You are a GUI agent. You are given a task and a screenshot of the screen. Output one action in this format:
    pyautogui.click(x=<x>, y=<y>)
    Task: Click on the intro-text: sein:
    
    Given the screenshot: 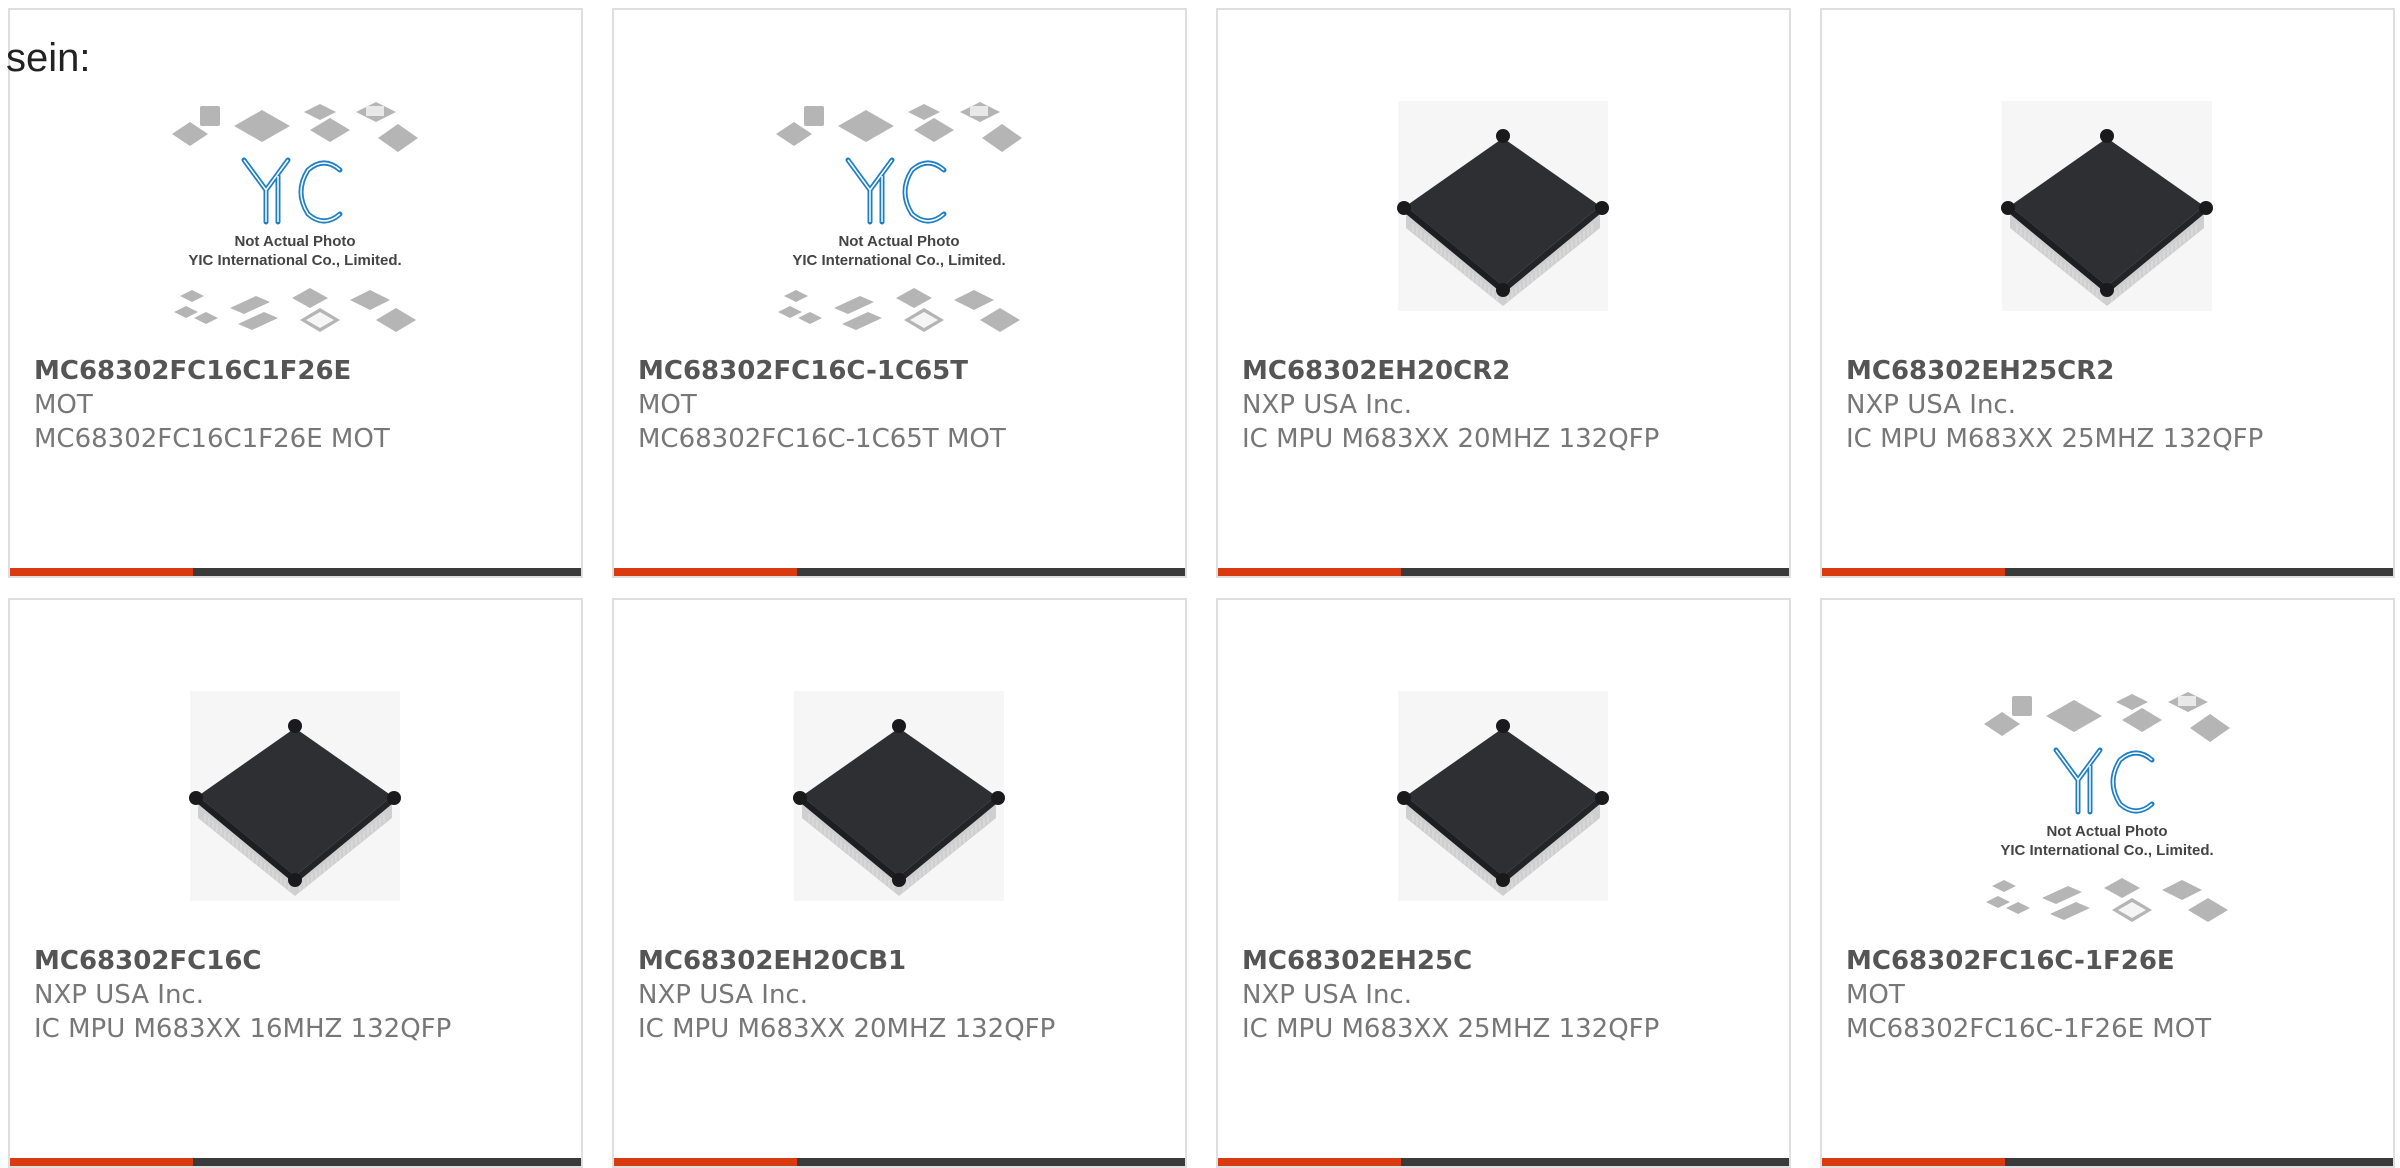 What is the action you would take?
    pyautogui.click(x=48, y=58)
    